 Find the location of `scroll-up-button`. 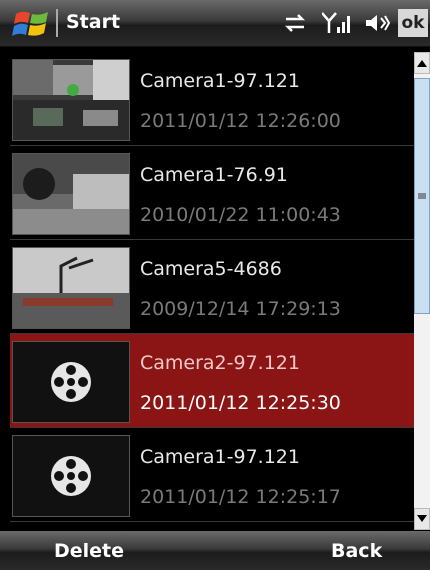

scroll-up-button is located at coordinates (422, 63).